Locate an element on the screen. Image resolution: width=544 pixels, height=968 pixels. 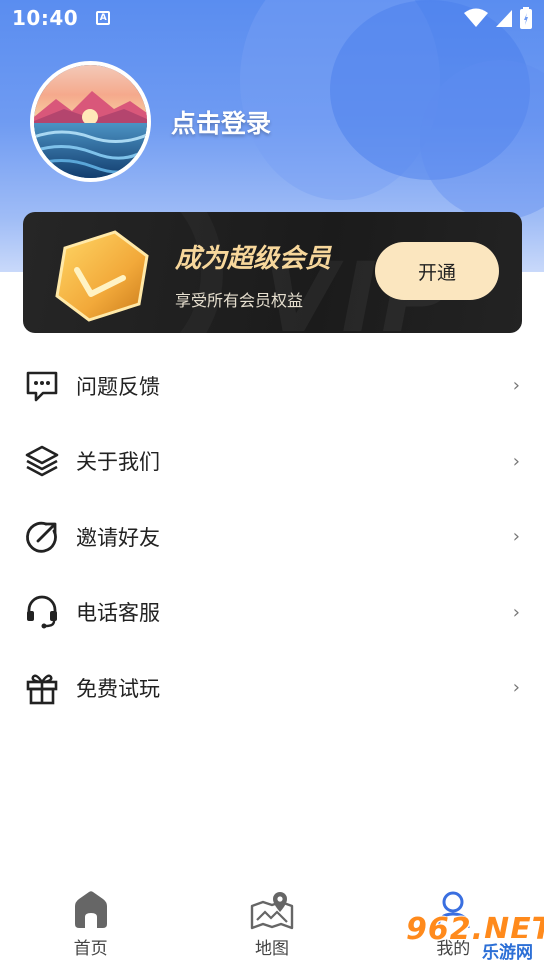
status-time: 10:40 is located at coordinates (45, 18).